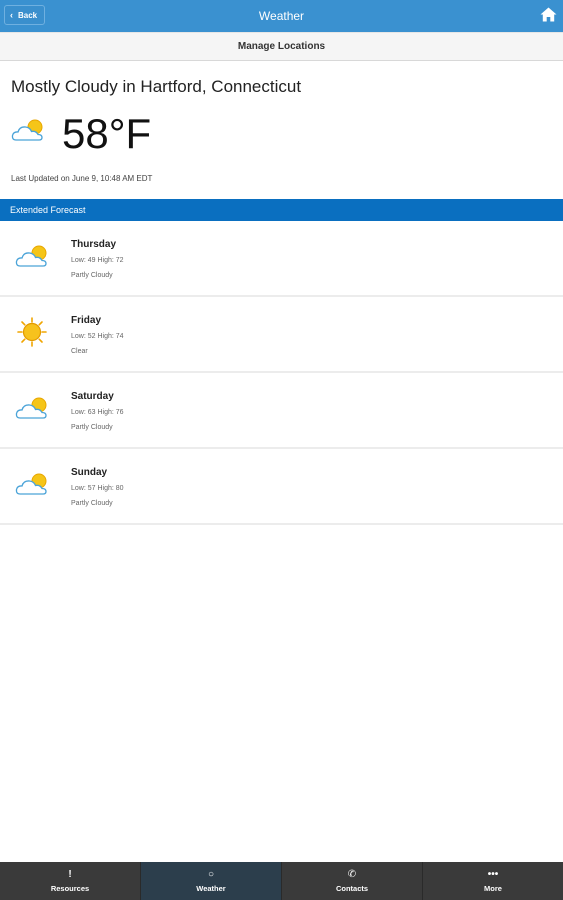 This screenshot has width=563, height=900. I want to click on forecast-condition: Clear, so click(79, 351).